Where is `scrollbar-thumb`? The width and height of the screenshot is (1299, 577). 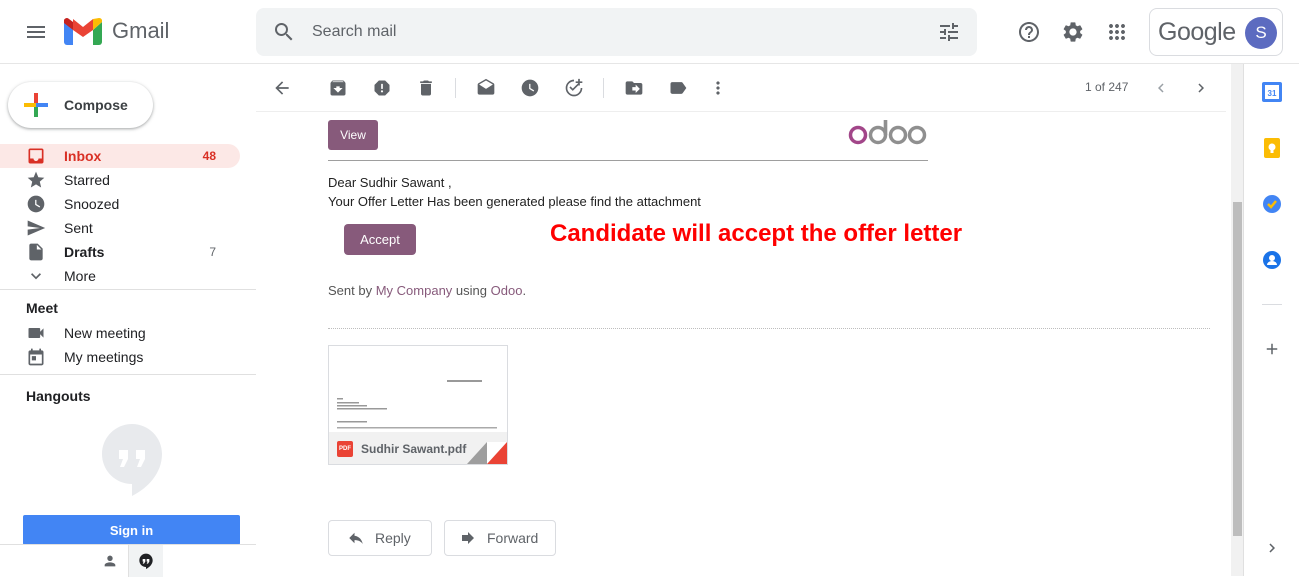 scrollbar-thumb is located at coordinates (1237, 369).